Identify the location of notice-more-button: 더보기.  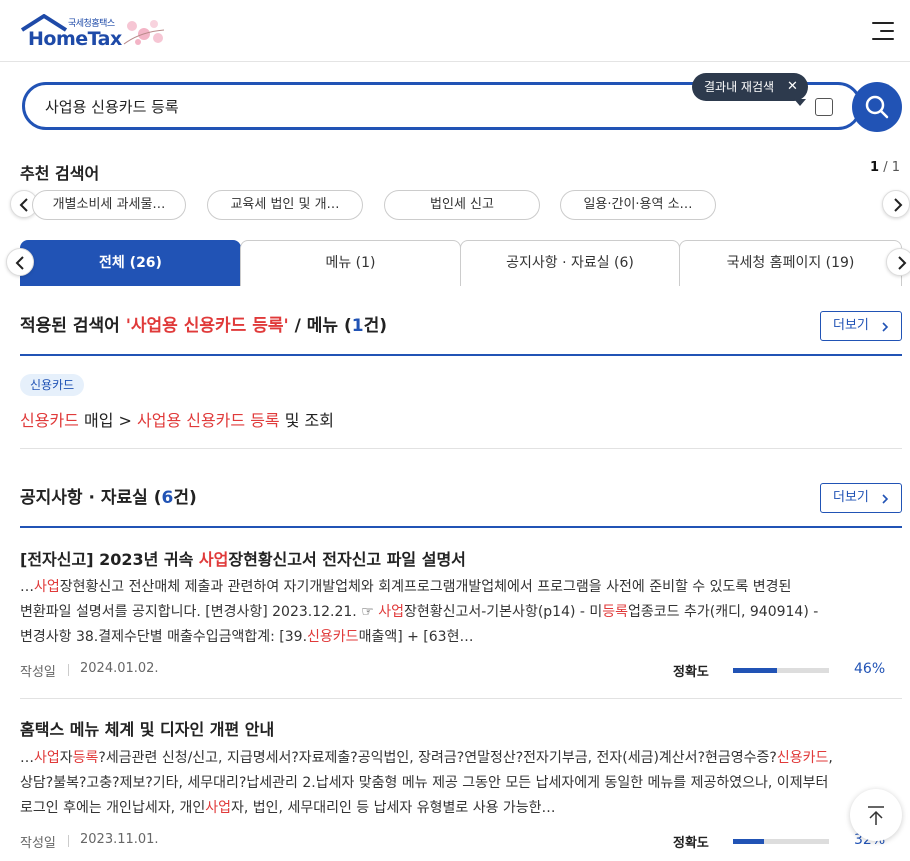
(861, 498).